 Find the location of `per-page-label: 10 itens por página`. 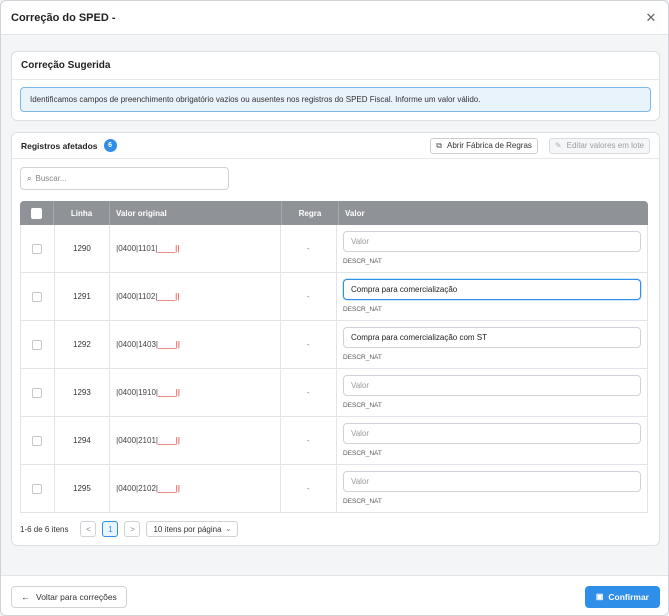

per-page-label: 10 itens por página is located at coordinates (187, 529).